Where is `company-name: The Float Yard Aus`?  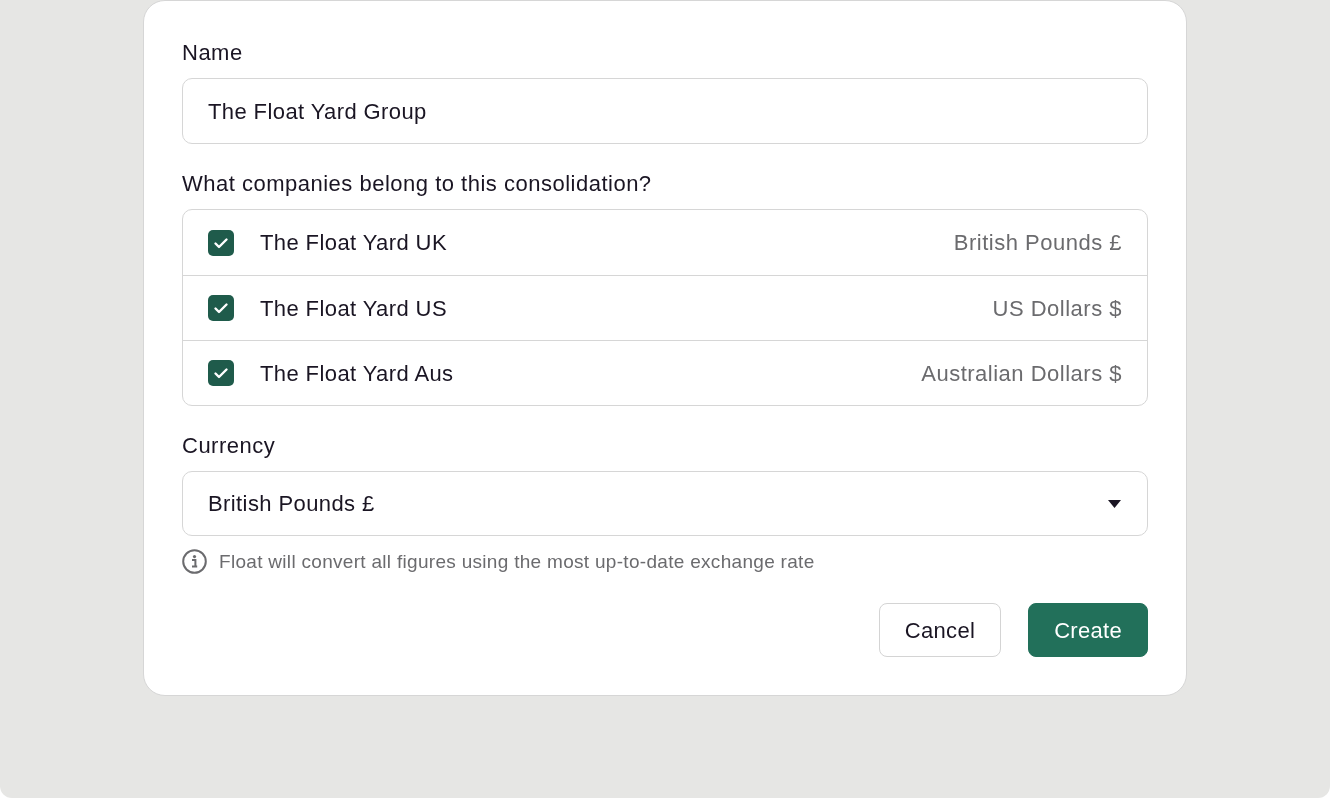 company-name: The Float Yard Aus is located at coordinates (357, 373).